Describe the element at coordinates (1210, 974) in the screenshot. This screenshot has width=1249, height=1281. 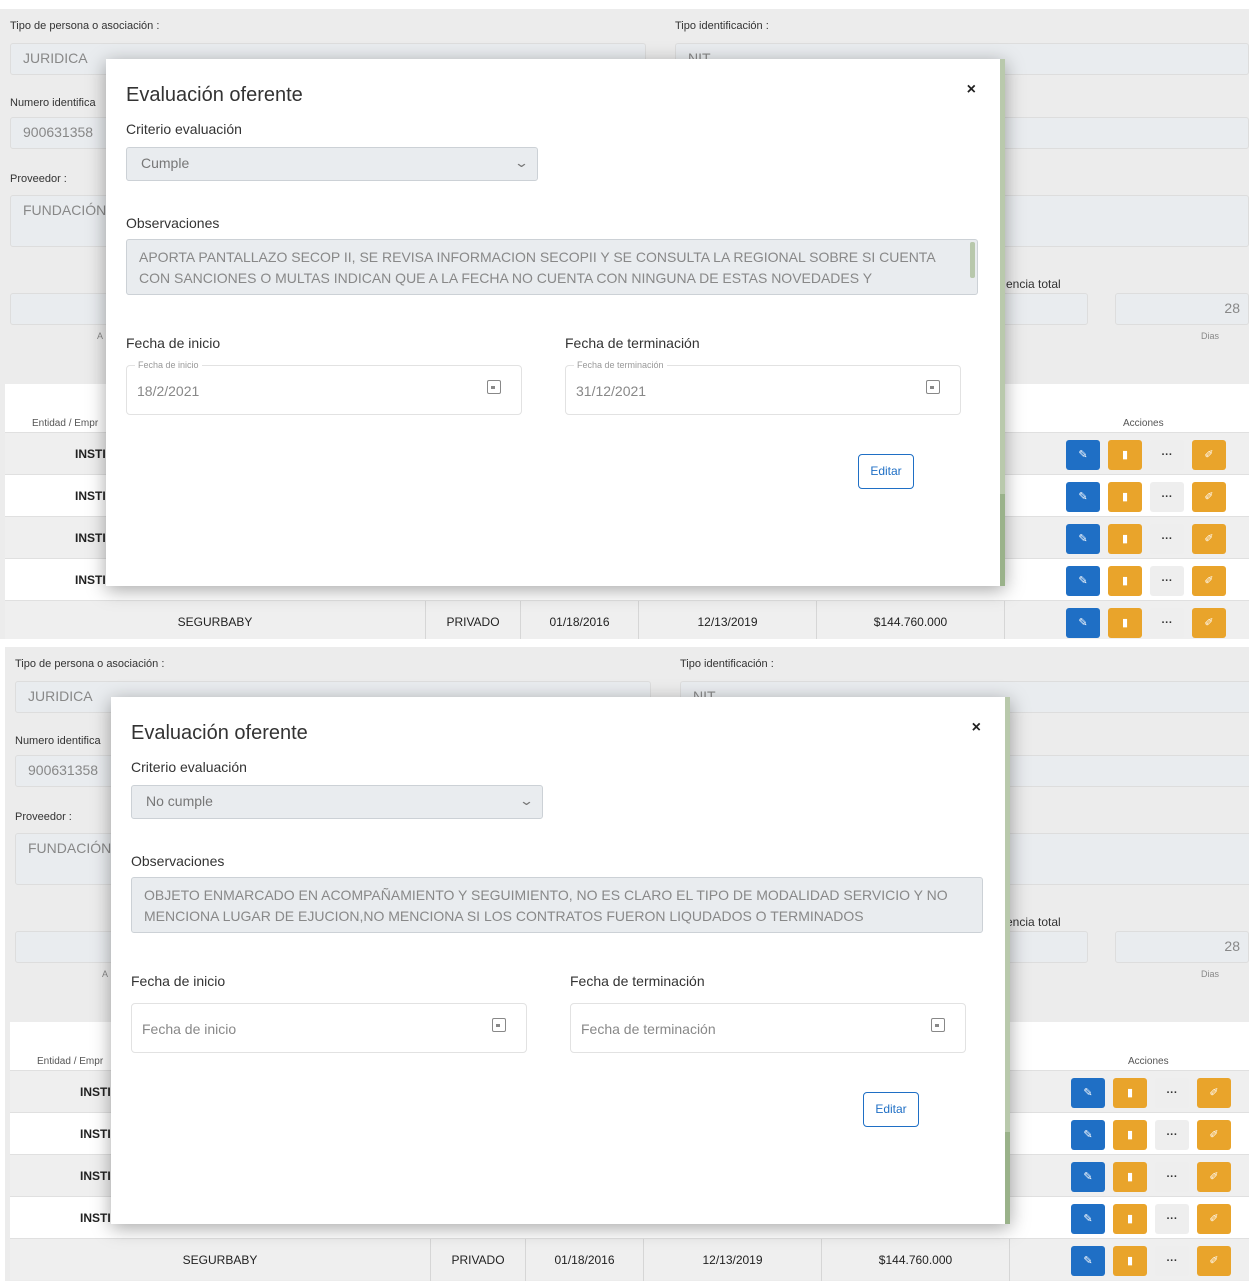
I see `dias-label: Dias` at that location.